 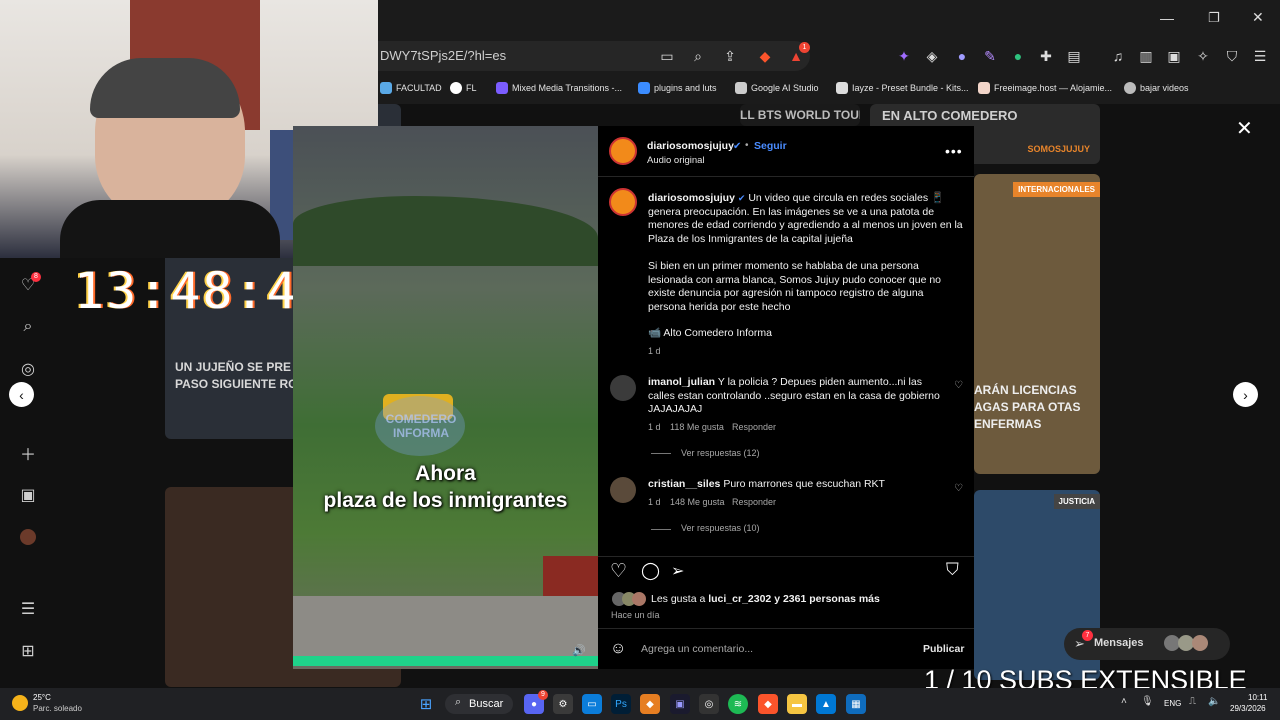 What do you see at coordinates (445, 661) in the screenshot?
I see `video-progress-bar` at bounding box center [445, 661].